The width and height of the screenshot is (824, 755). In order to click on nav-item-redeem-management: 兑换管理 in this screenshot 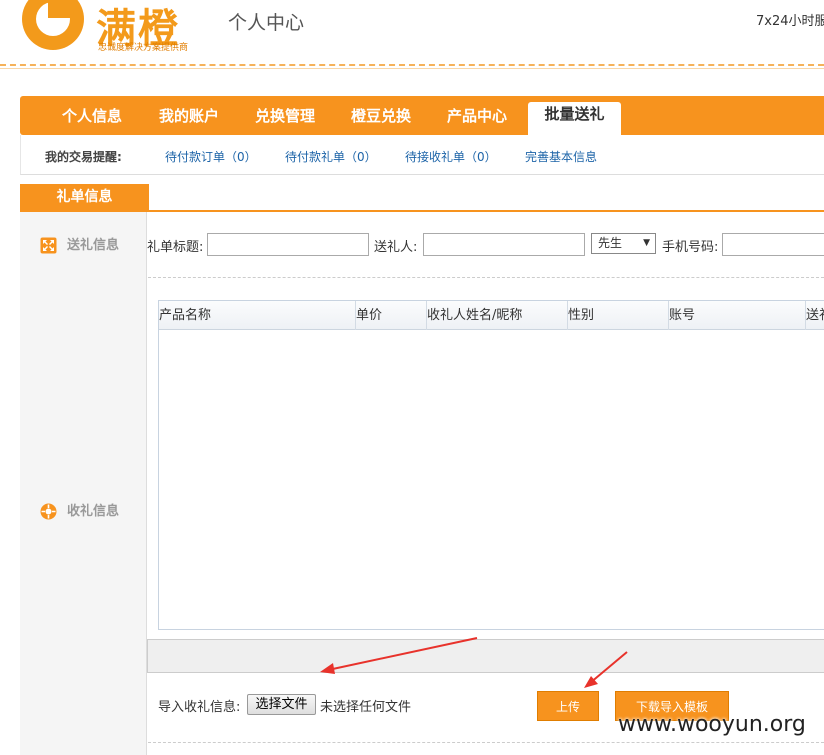, I will do `click(285, 115)`.